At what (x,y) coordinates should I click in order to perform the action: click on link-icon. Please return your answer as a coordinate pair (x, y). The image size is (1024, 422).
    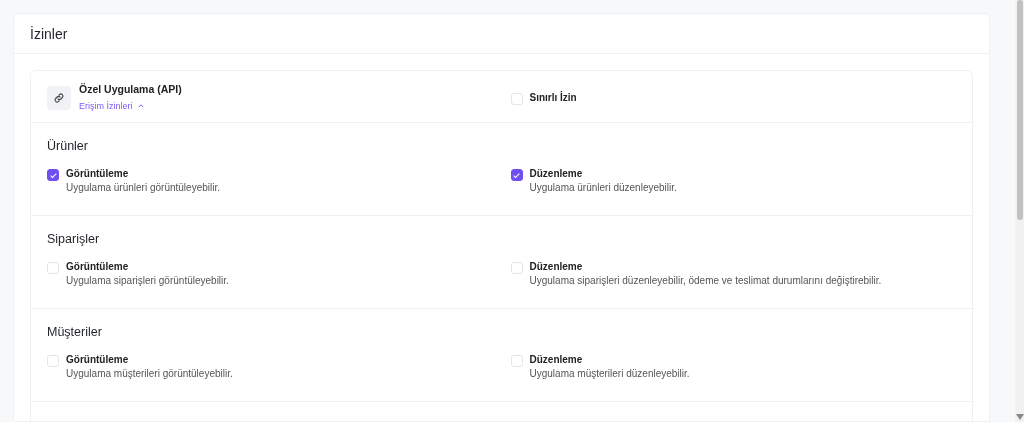
    Looking at the image, I should click on (59, 98).